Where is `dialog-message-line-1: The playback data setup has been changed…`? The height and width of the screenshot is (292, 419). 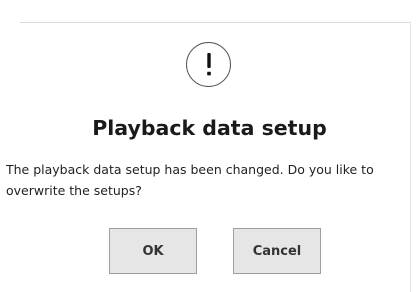
dialog-message-line-1: The playback data setup has been changed… is located at coordinates (190, 169).